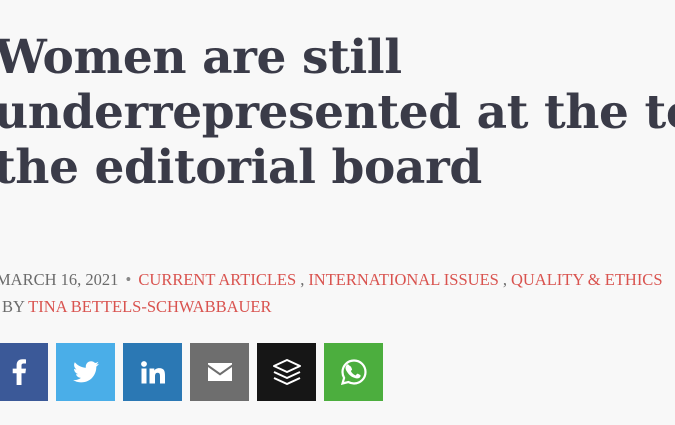  I want to click on share-twitter-button, so click(85, 372).